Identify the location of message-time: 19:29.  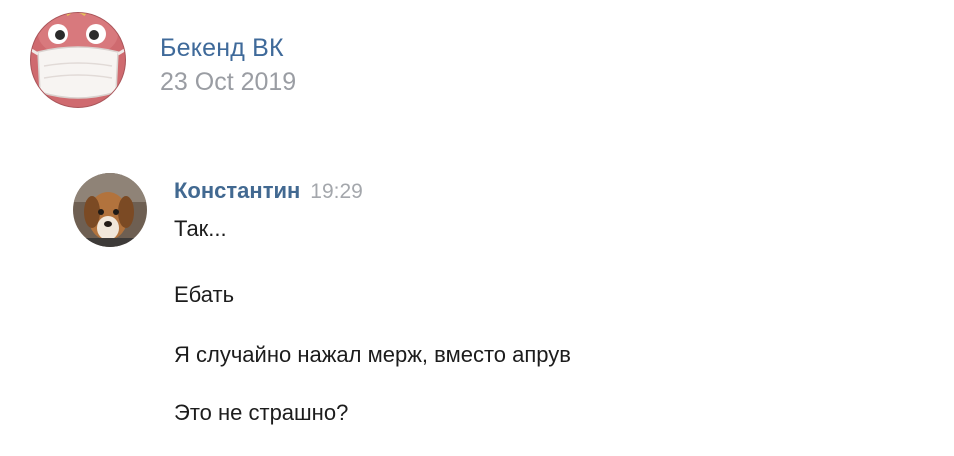
(336, 191).